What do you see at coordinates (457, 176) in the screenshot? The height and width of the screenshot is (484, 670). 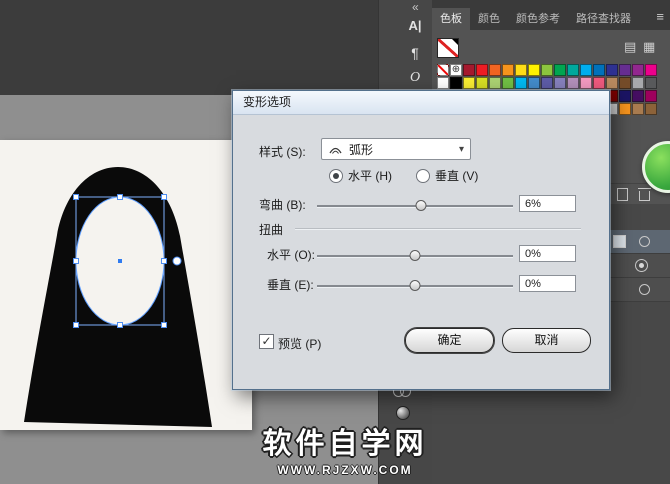 I see `radio-vertical-label: 垂直 (V)` at bounding box center [457, 176].